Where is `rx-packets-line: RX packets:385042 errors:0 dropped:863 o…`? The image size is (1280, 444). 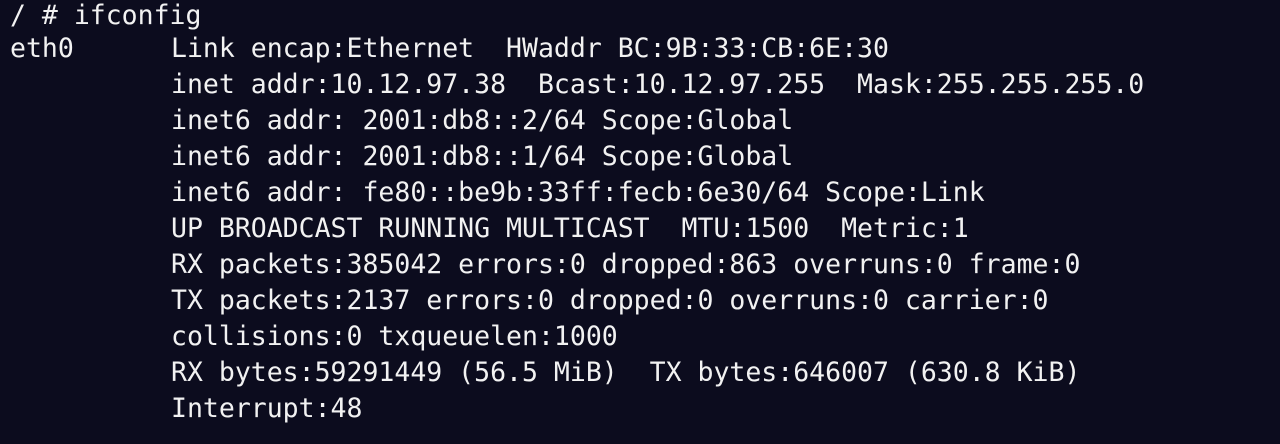 rx-packets-line: RX packets:385042 errors:0 dropped:863 o… is located at coordinates (626, 264).